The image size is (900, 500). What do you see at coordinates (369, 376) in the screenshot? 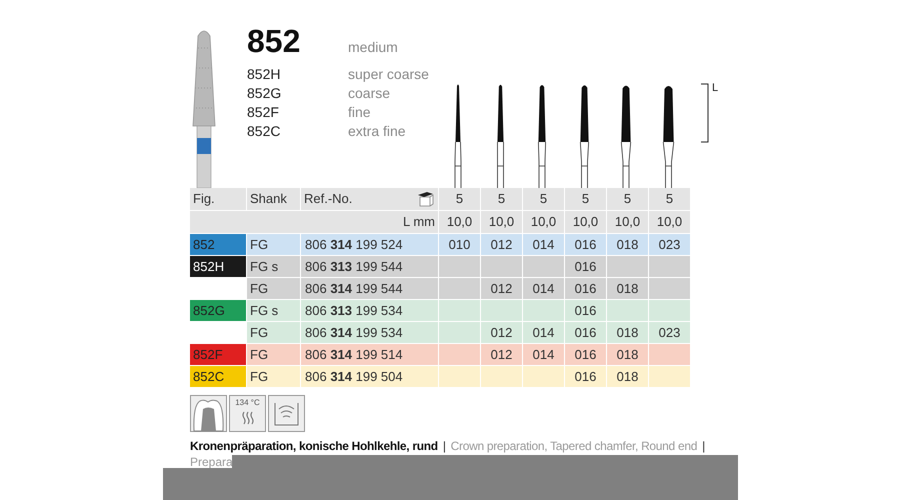
I see `reference-number-cell: 806 314 199 504` at bounding box center [369, 376].